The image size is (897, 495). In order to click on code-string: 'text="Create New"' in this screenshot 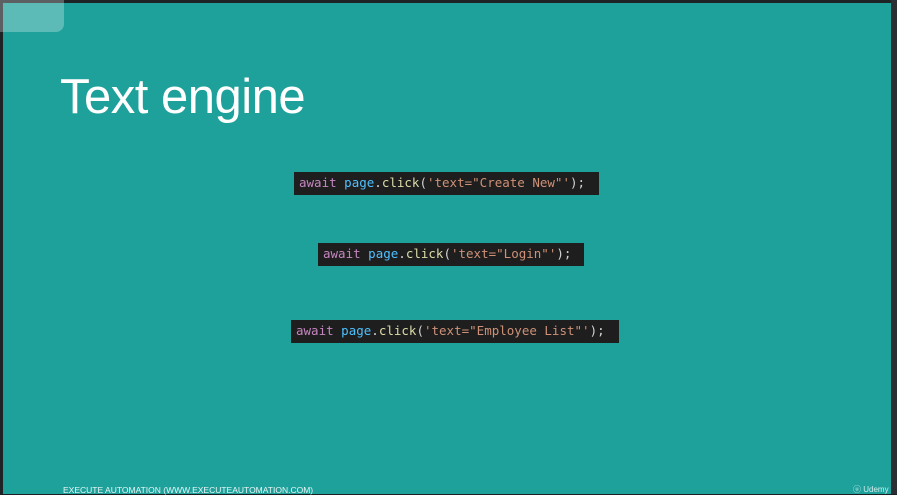, I will do `click(498, 182)`.